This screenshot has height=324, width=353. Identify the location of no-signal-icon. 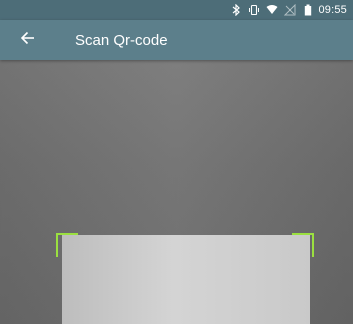
(290, 10).